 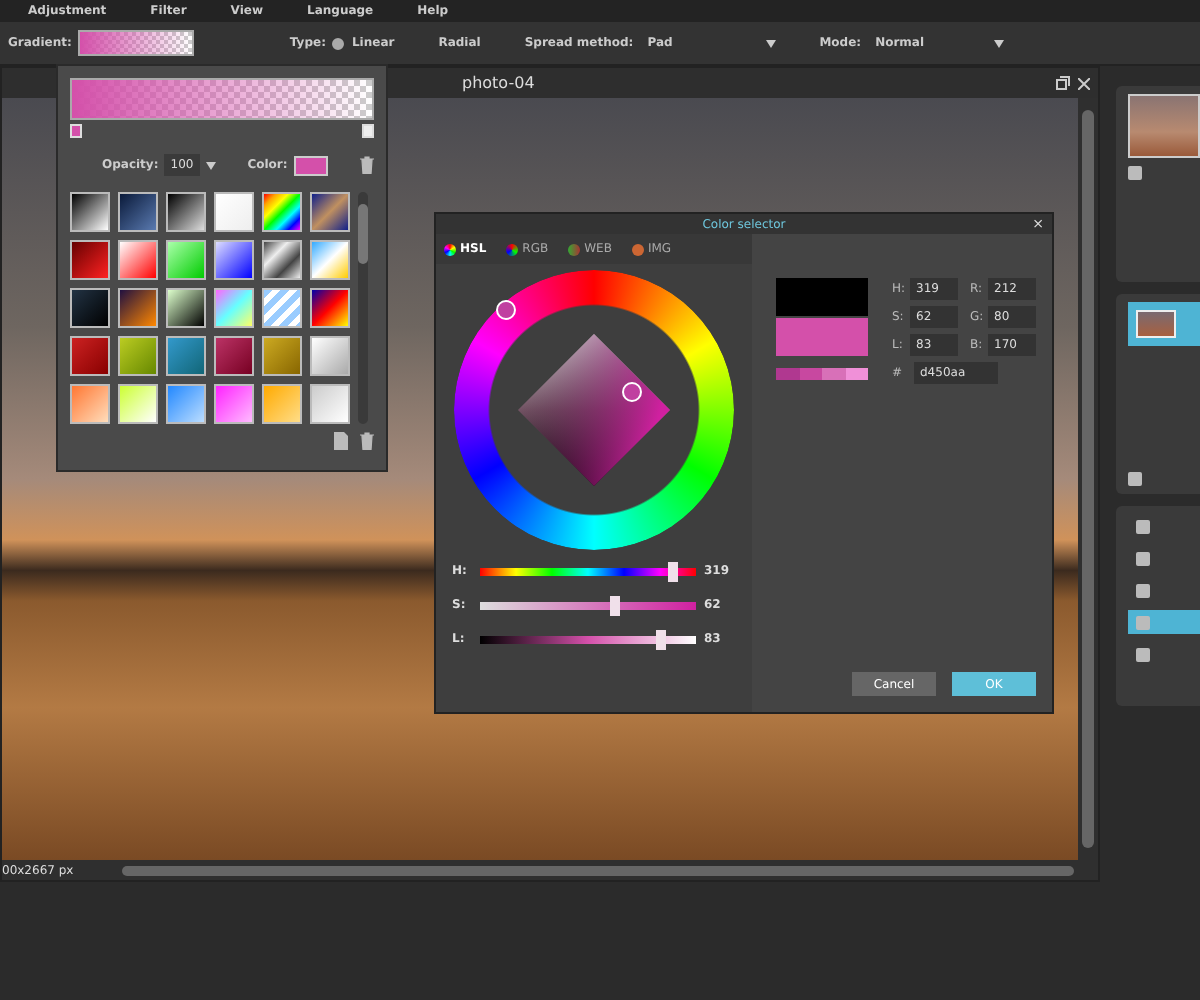 I want to click on layer-thumbnail, so click(x=1156, y=324).